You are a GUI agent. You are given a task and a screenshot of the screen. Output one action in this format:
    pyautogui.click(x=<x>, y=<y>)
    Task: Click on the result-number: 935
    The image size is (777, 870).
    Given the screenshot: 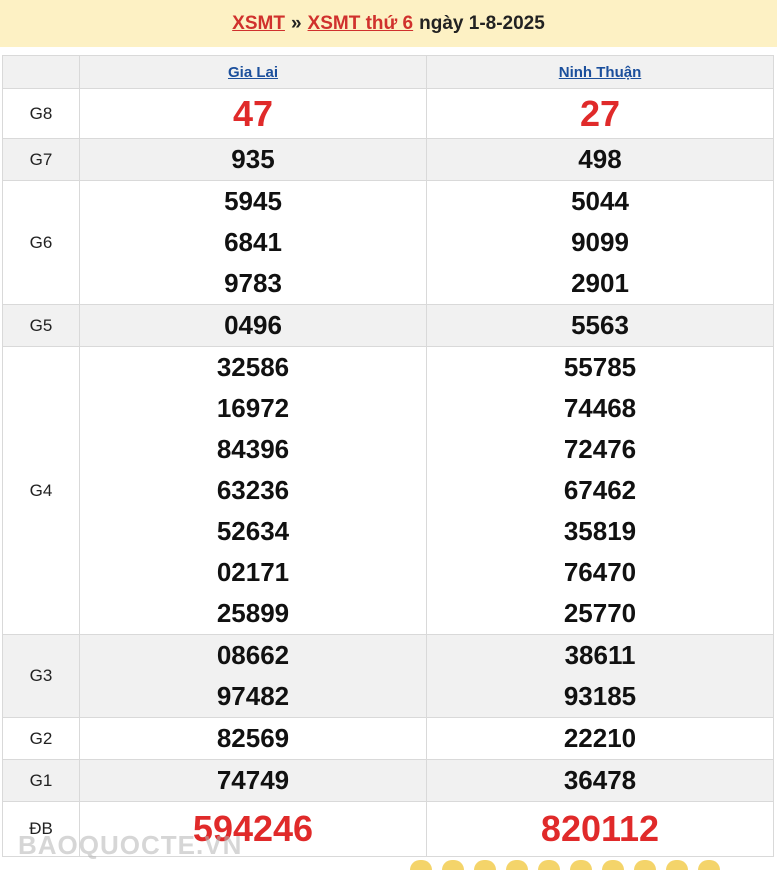 What is the action you would take?
    pyautogui.click(x=253, y=159)
    